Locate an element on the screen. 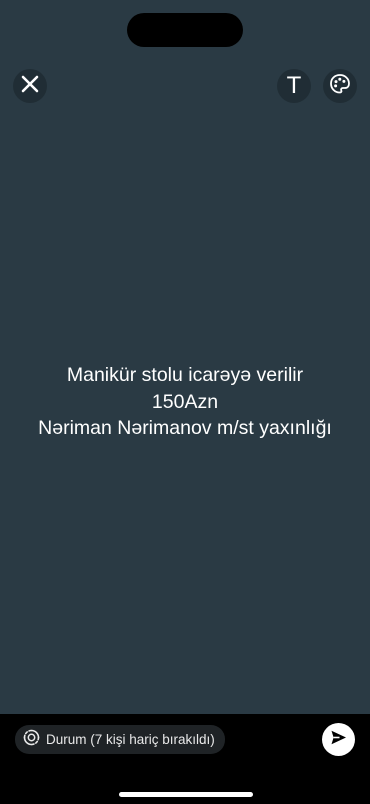 Image resolution: width=370 pixels, height=804 pixels. status-audience-button: Durum (7 kişi hariç bırakıldı) is located at coordinates (120, 739).